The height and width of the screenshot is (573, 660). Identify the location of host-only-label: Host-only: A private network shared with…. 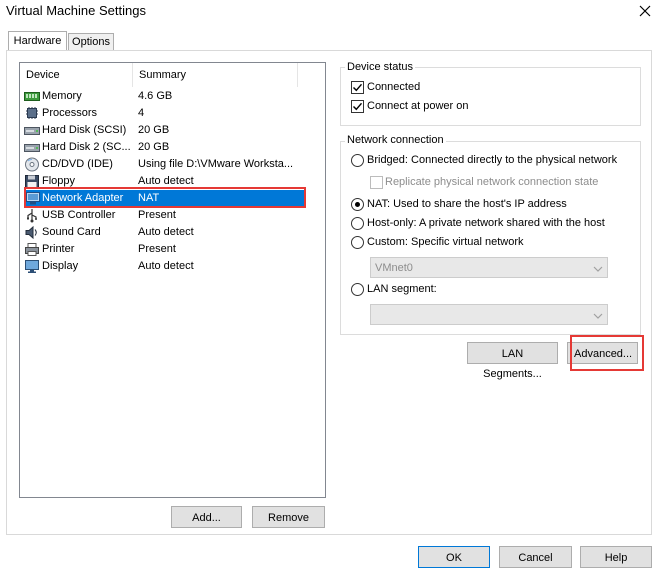
(486, 223).